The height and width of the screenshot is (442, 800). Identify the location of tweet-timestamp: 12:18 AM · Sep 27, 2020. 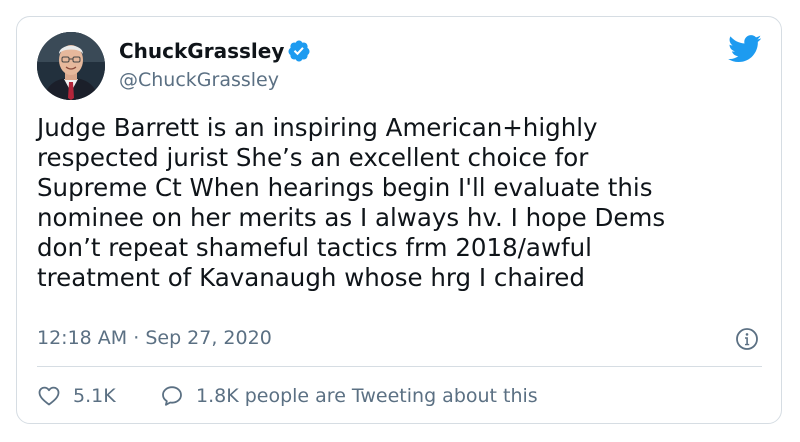
(154, 338).